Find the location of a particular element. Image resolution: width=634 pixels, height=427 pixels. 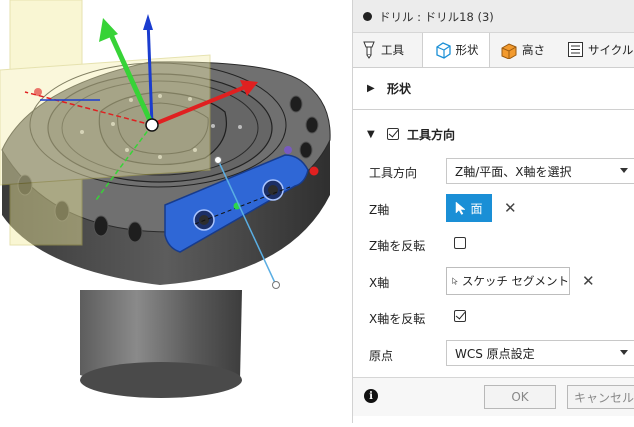

tab-geometry: 形状 is located at coordinates (456, 50).